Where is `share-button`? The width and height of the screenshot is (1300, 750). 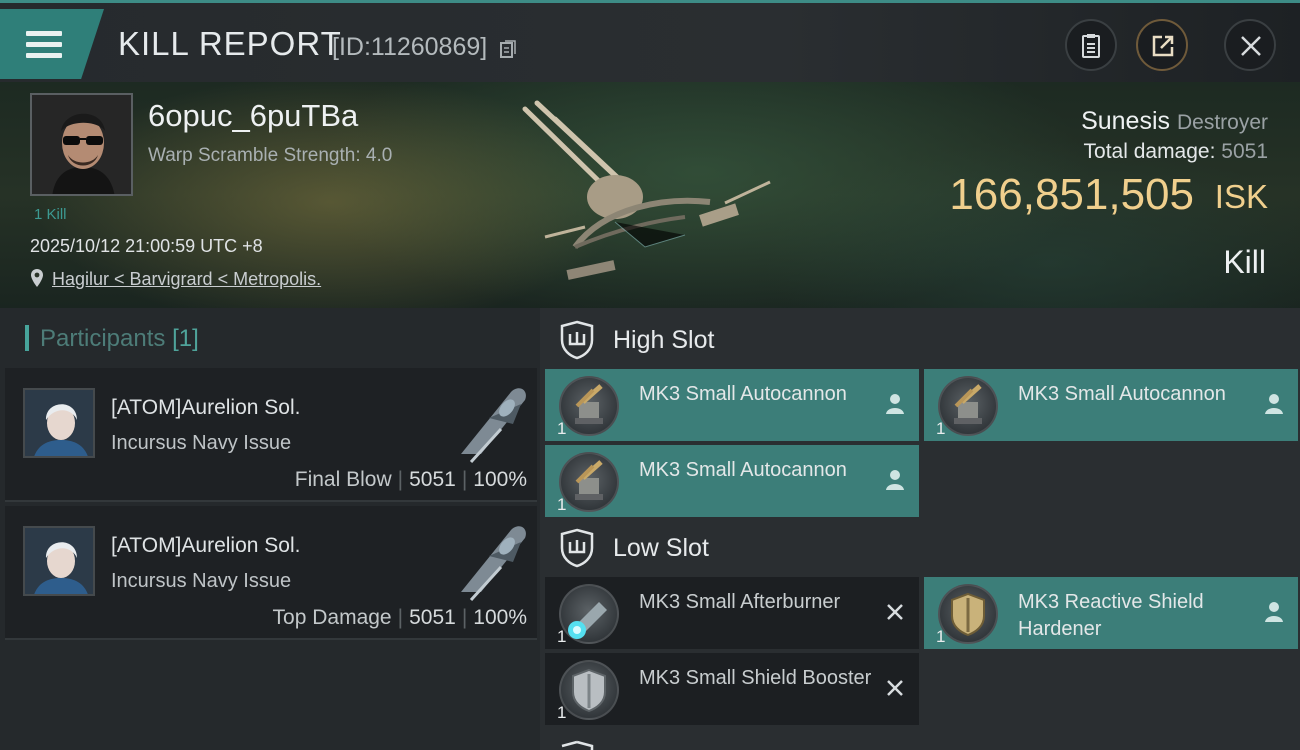
share-button is located at coordinates (1162, 45).